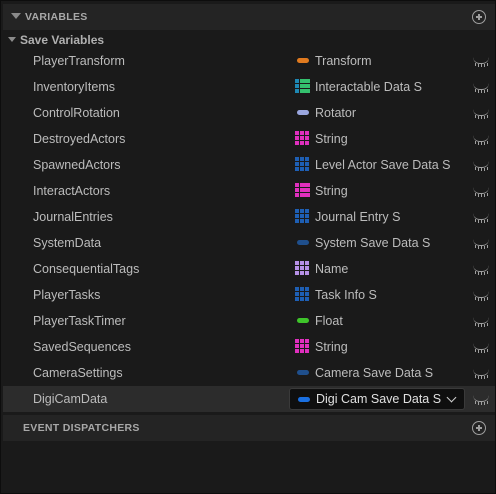 This screenshot has height=494, width=496. What do you see at coordinates (332, 269) in the screenshot?
I see `variable-type-label: Name` at bounding box center [332, 269].